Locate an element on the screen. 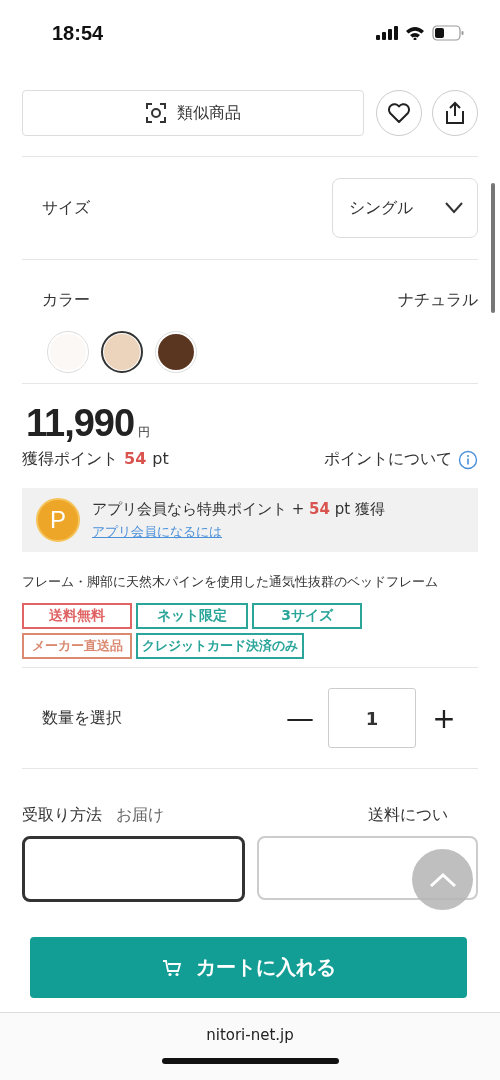 This screenshot has height=1080, width=500. price-unit: 円 is located at coordinates (144, 432).